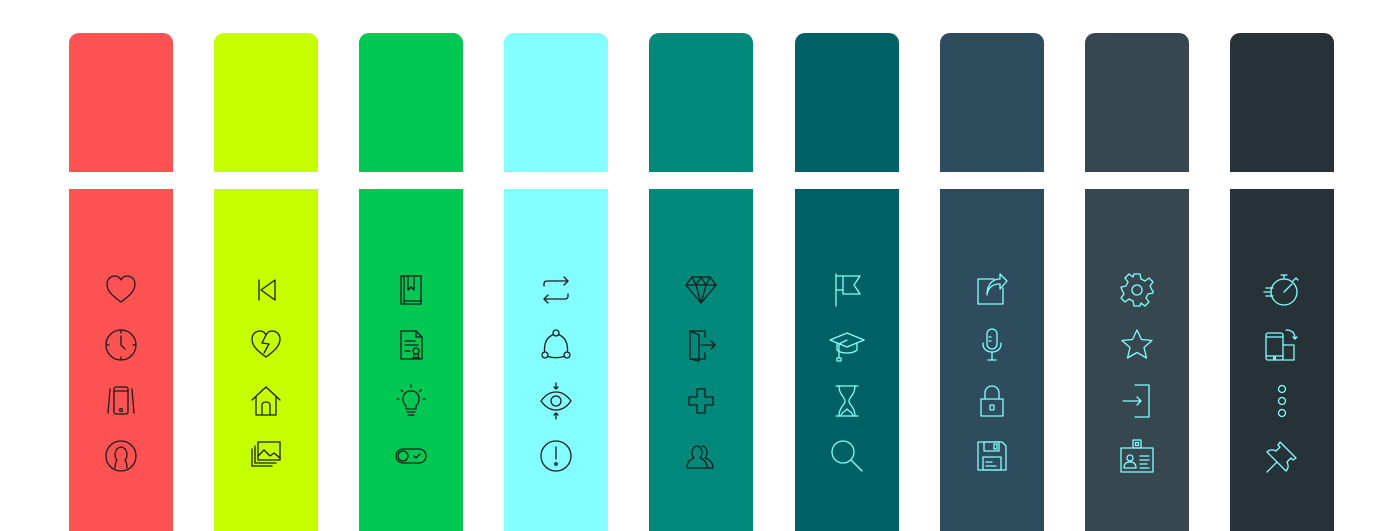 This screenshot has height=531, width=1400. Describe the element at coordinates (992, 401) in the screenshot. I see `lock-icon` at that location.